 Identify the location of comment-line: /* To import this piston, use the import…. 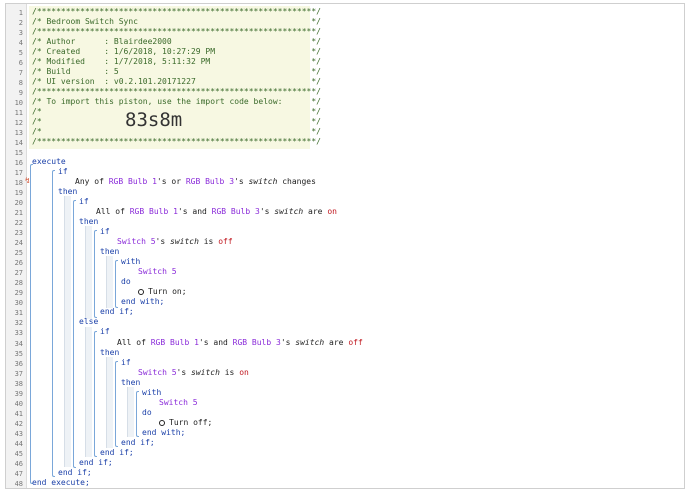
(176, 101).